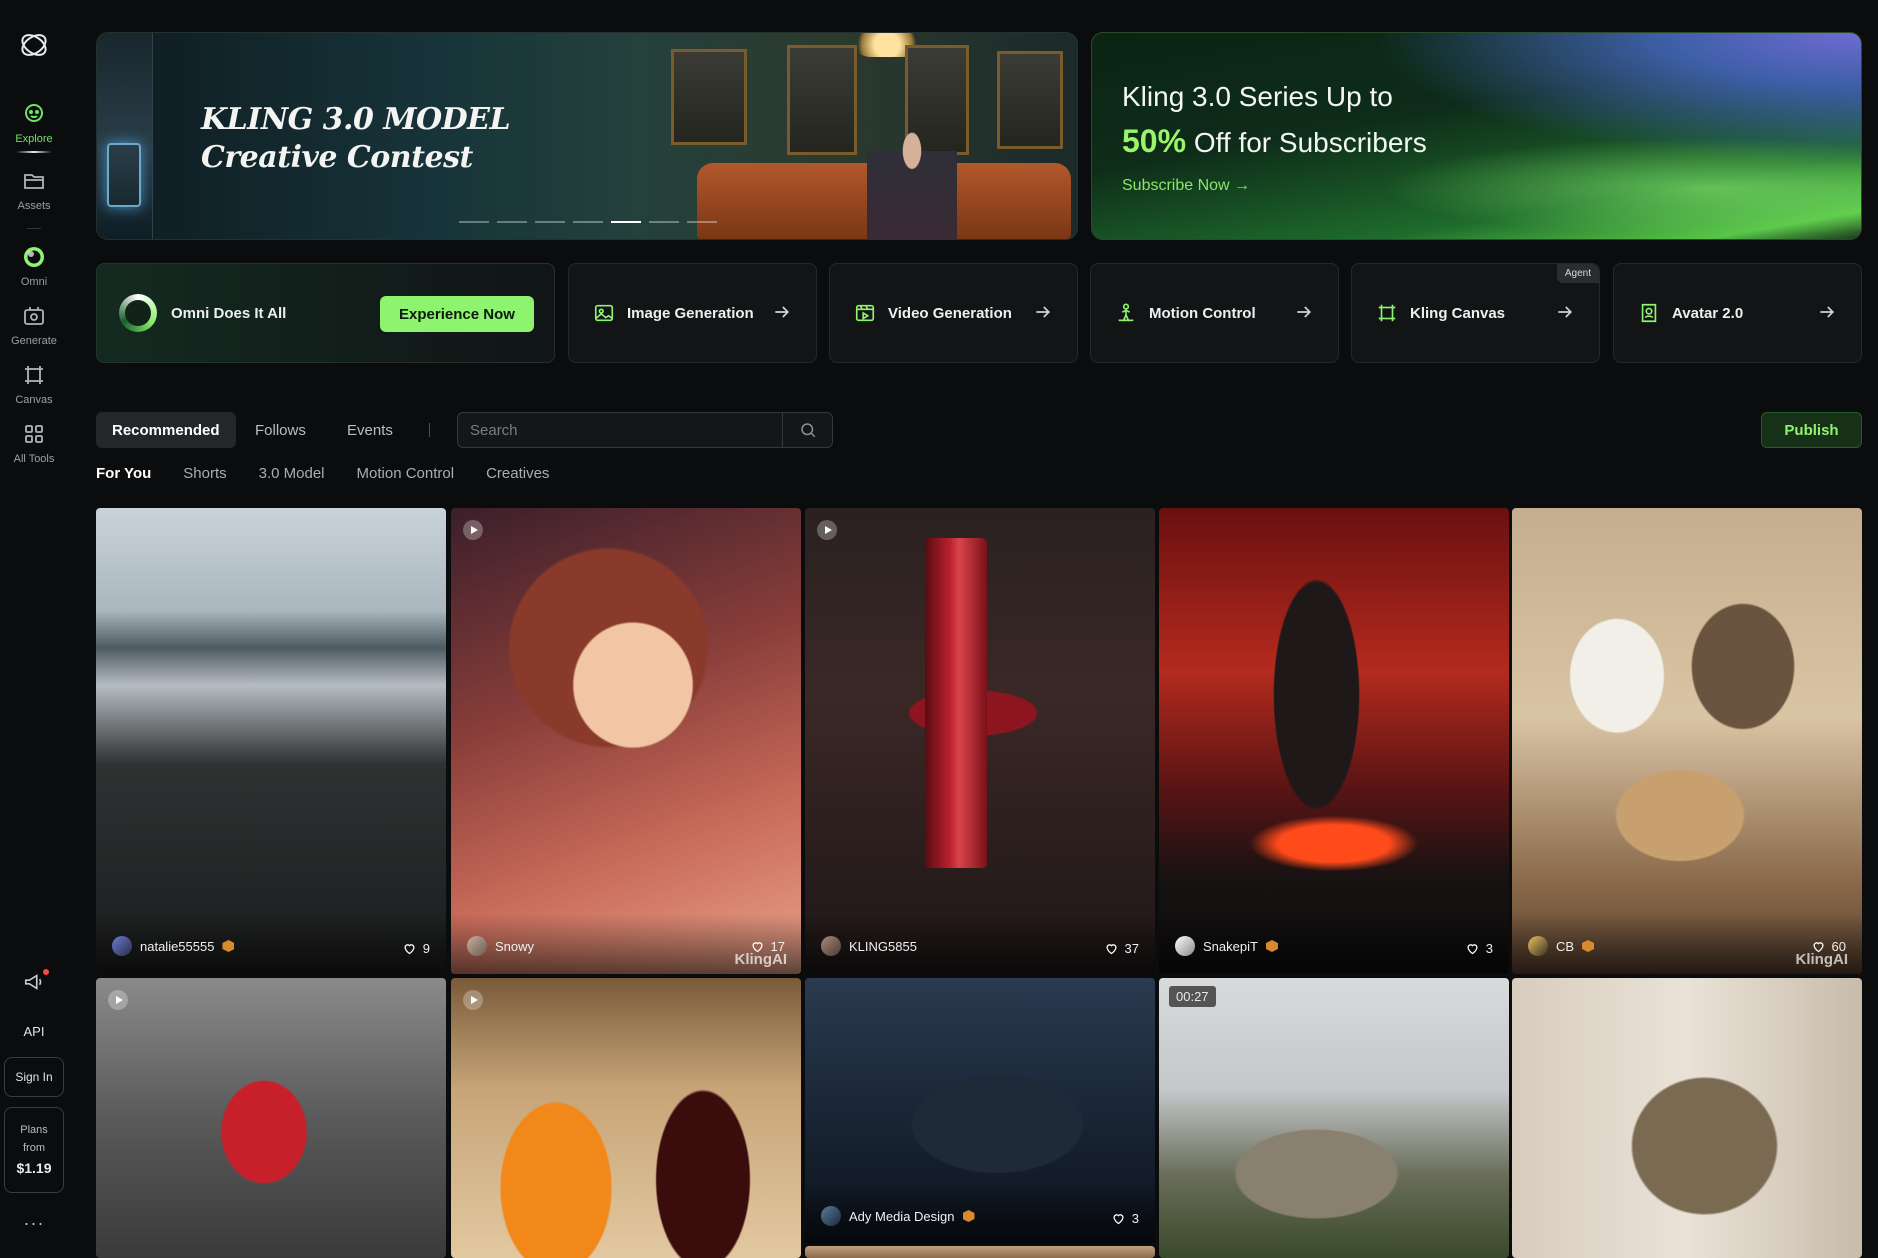 Image resolution: width=1878 pixels, height=1258 pixels. I want to click on motion-control-card: Motion Control, so click(1214, 313).